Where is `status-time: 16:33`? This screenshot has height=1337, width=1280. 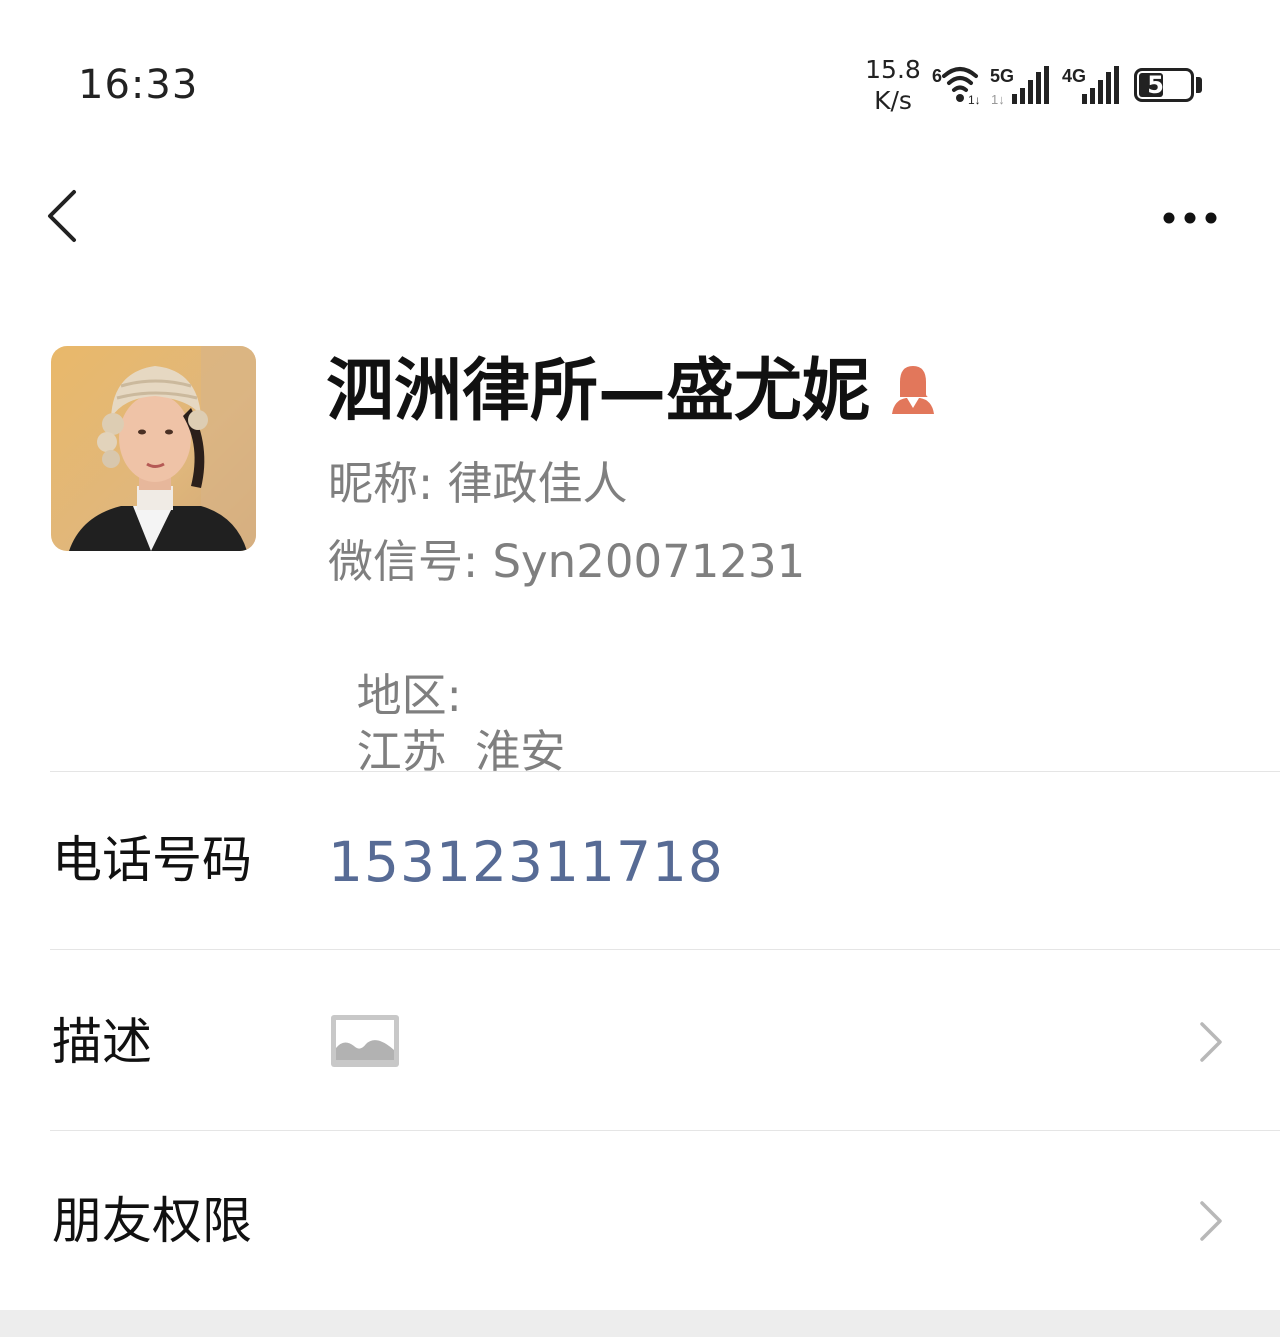
status-time: 16:33 is located at coordinates (138, 85).